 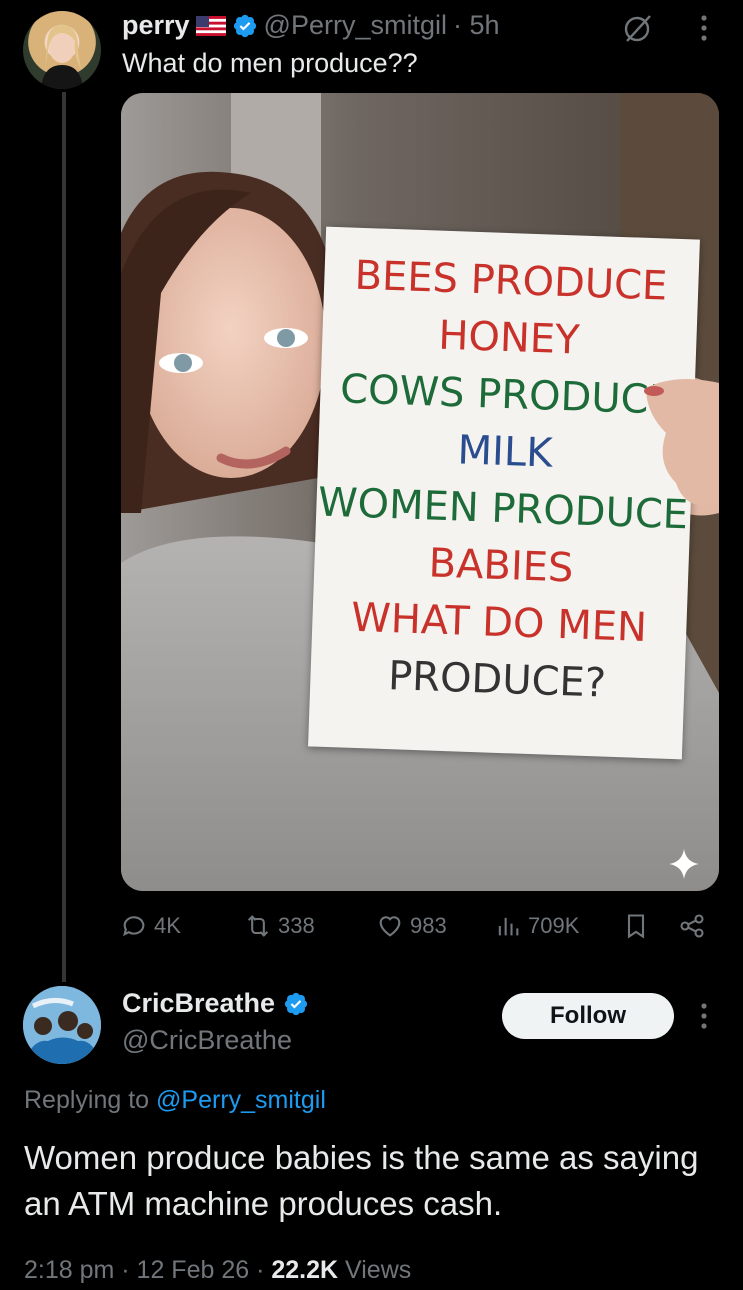 What do you see at coordinates (554, 925) in the screenshot?
I see `views-count: 709K` at bounding box center [554, 925].